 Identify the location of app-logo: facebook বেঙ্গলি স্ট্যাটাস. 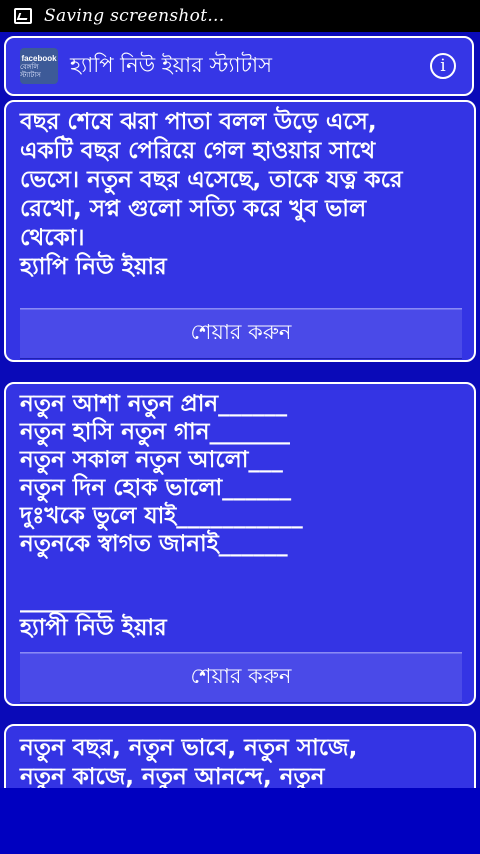
(39, 66).